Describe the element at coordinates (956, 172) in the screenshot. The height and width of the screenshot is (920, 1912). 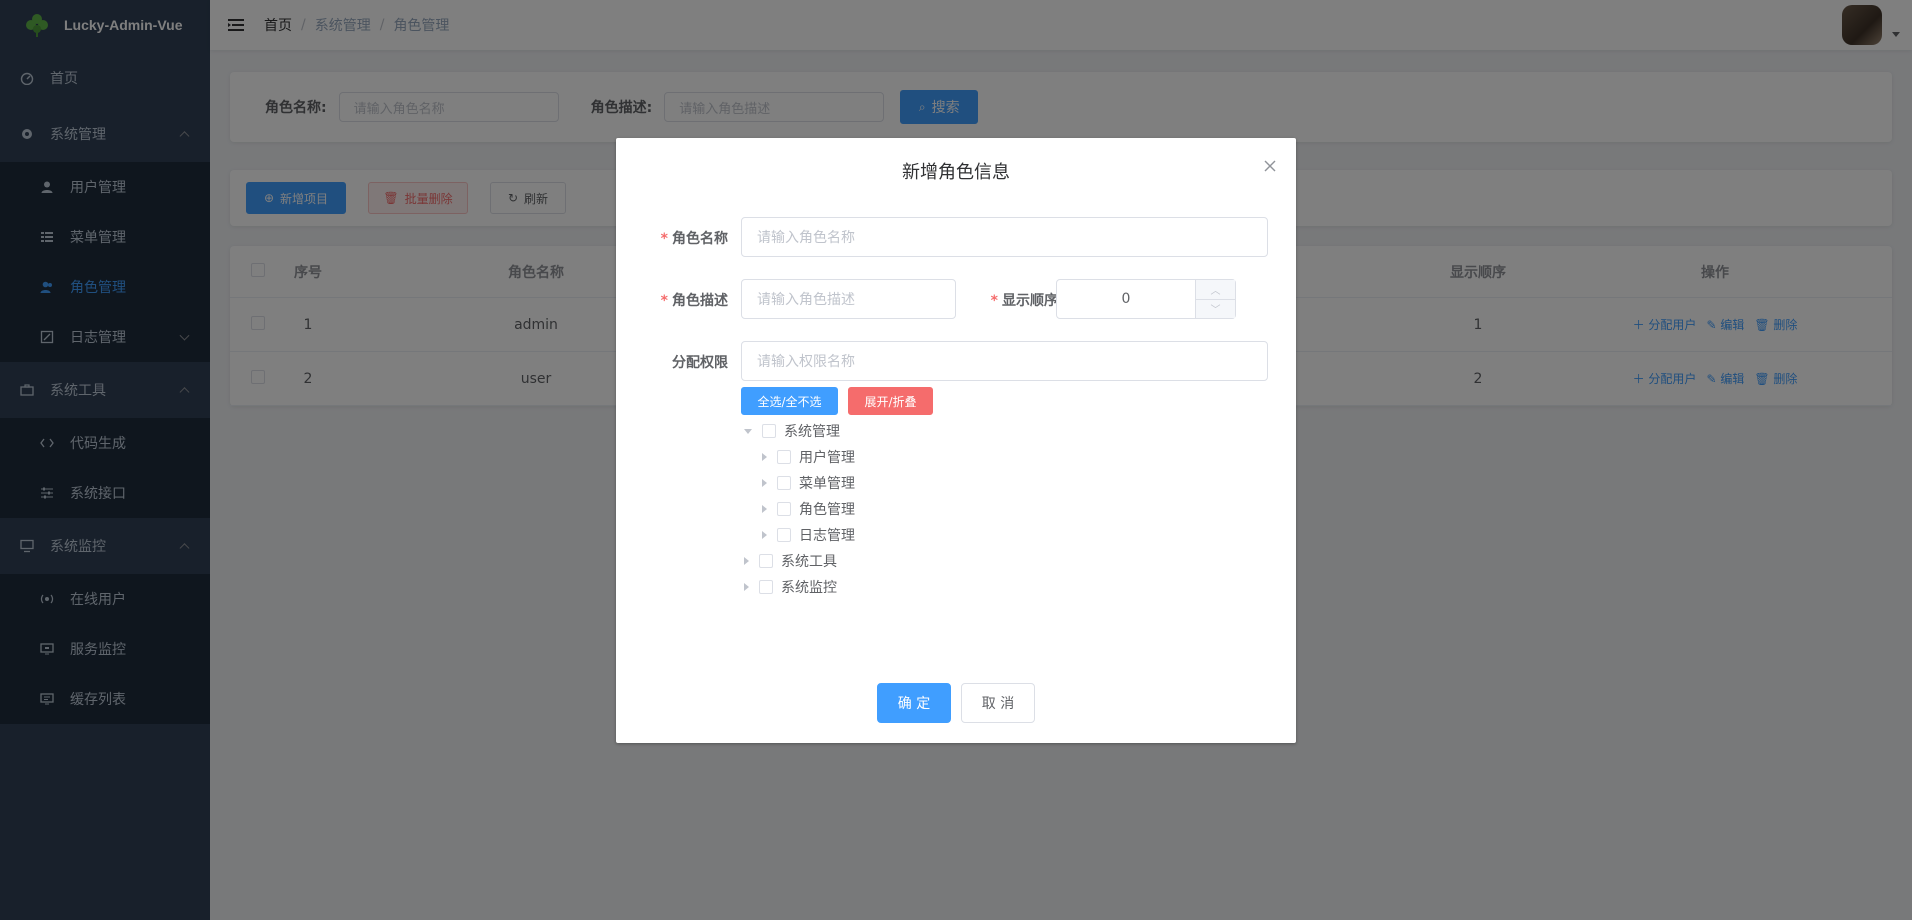
I see `dialog-title: 新增角色信息` at that location.